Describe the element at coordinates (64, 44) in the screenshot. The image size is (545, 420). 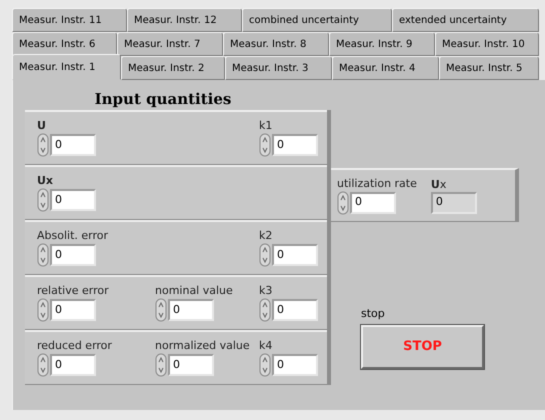
I see `tab: Measur. Instr. 6` at that location.